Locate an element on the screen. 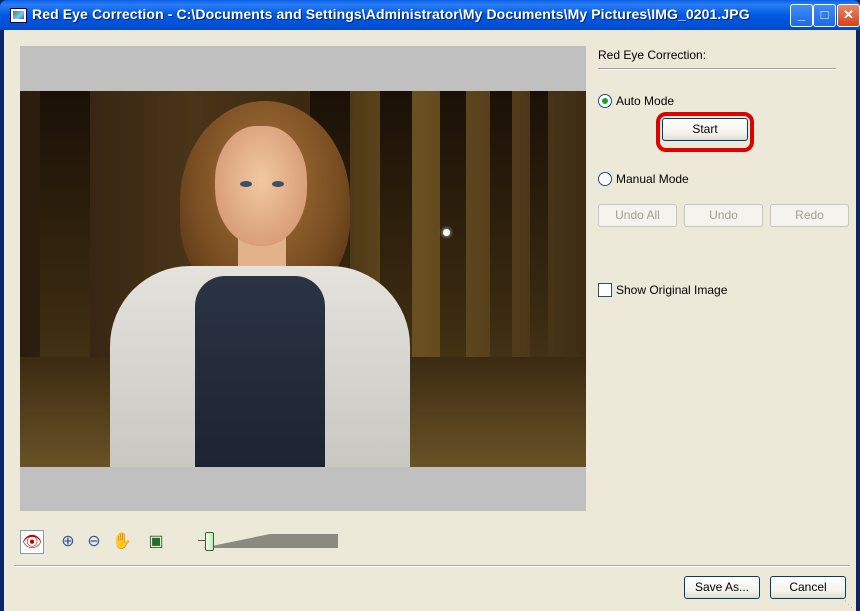  auto-mode-label: Auto Mode is located at coordinates (645, 101).